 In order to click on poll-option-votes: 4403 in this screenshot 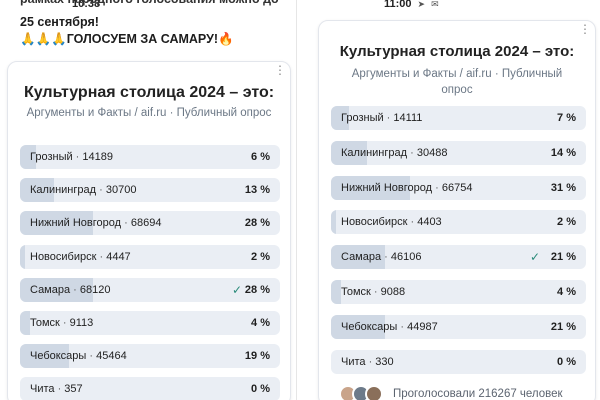, I will do `click(429, 222)`.